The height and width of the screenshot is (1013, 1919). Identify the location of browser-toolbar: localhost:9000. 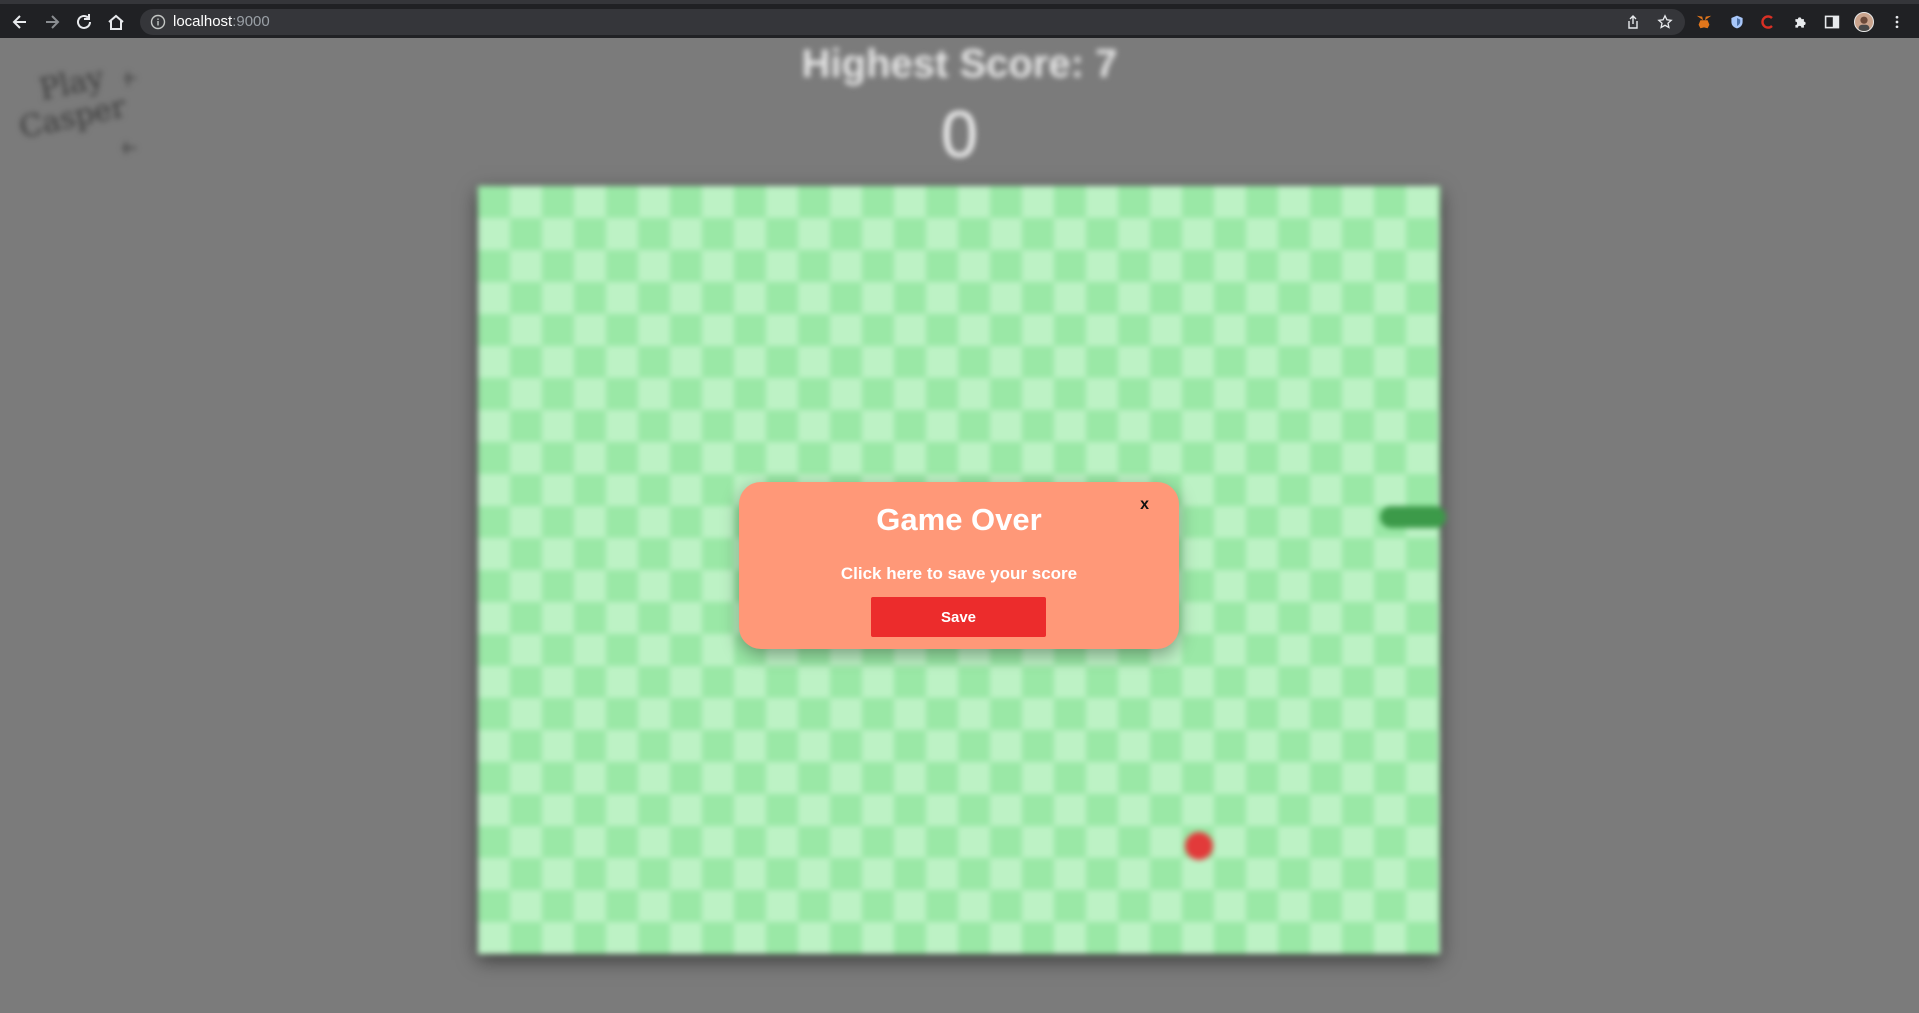
(959, 19).